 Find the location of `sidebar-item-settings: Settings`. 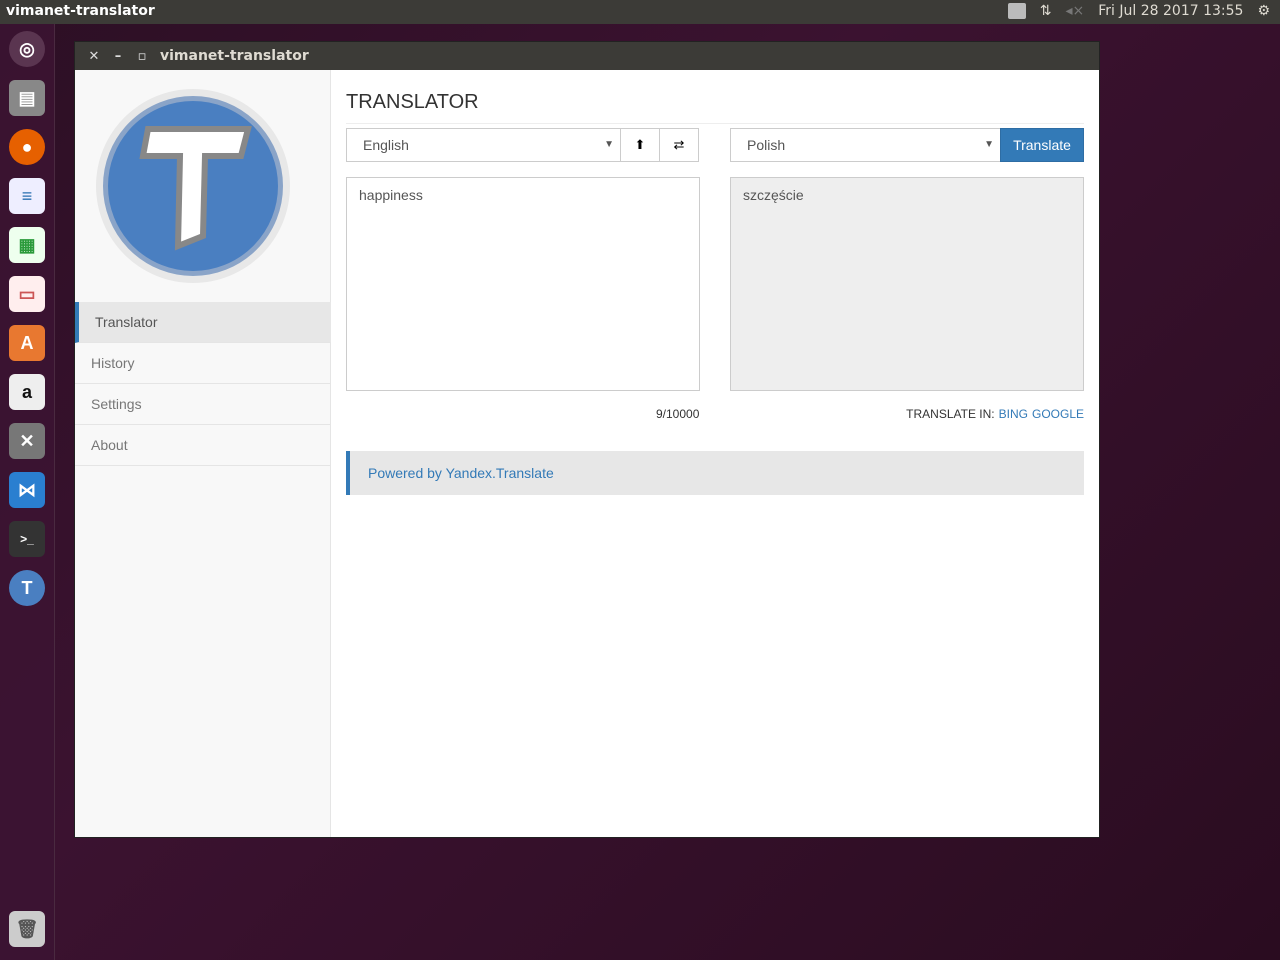

sidebar-item-settings: Settings is located at coordinates (203, 404).